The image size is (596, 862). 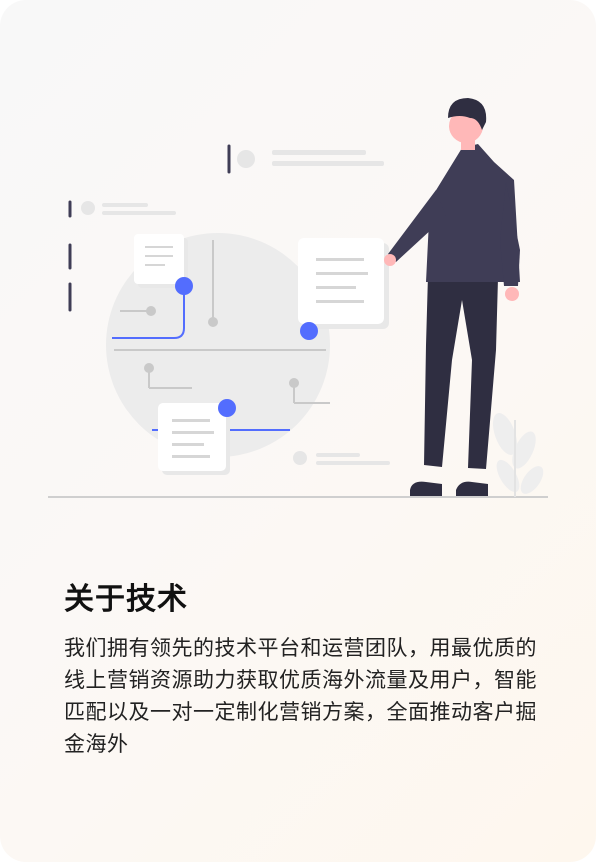 What do you see at coordinates (518, 455) in the screenshot?
I see `plant-icon` at bounding box center [518, 455].